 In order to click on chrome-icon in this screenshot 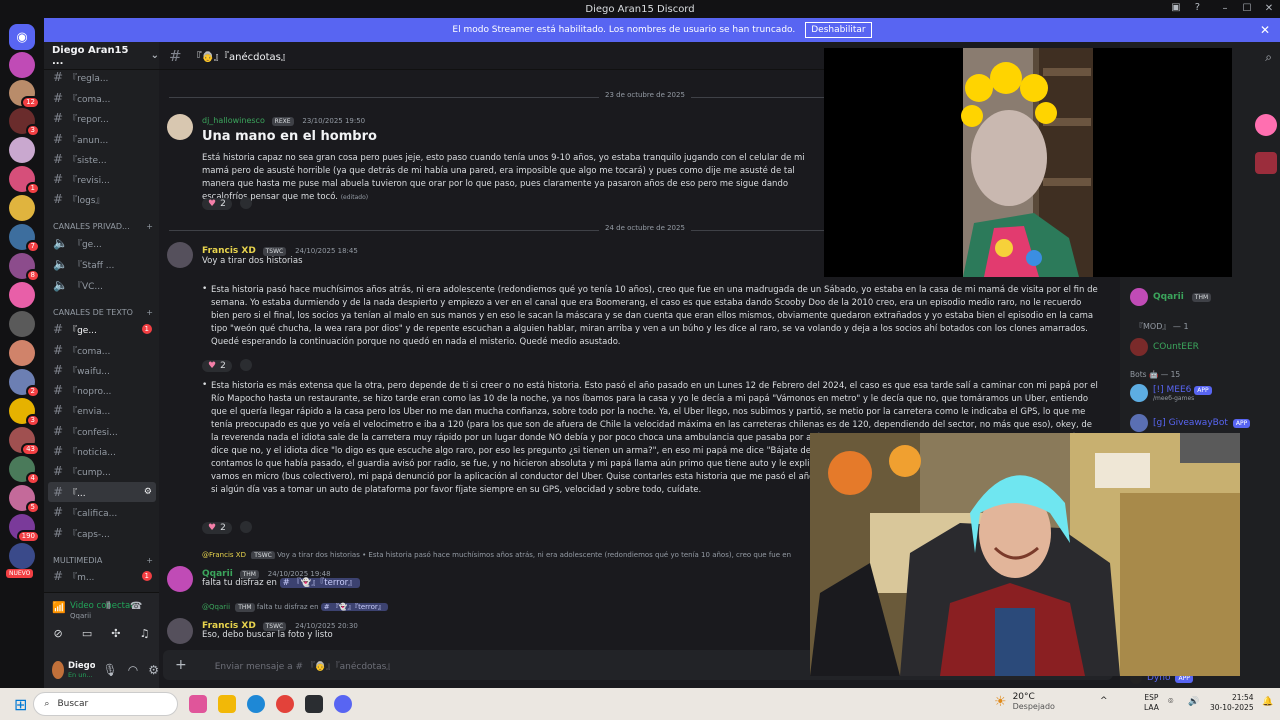, I will do `click(285, 704)`.